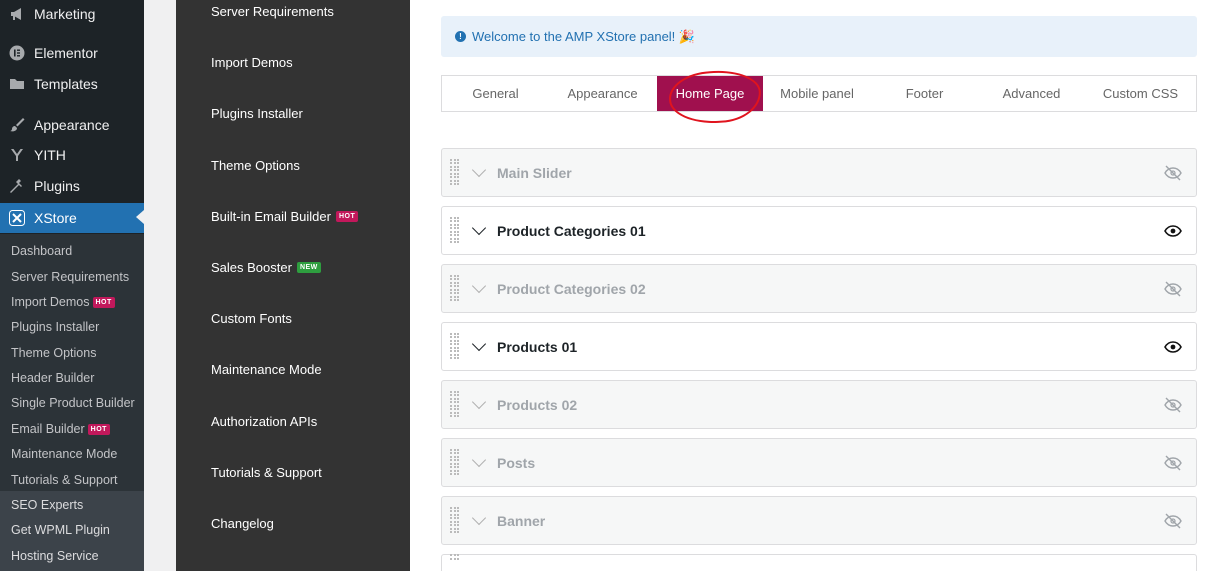 The height and width of the screenshot is (571, 1205). What do you see at coordinates (571, 288) in the screenshot?
I see `section-title: Product Categories 02` at bounding box center [571, 288].